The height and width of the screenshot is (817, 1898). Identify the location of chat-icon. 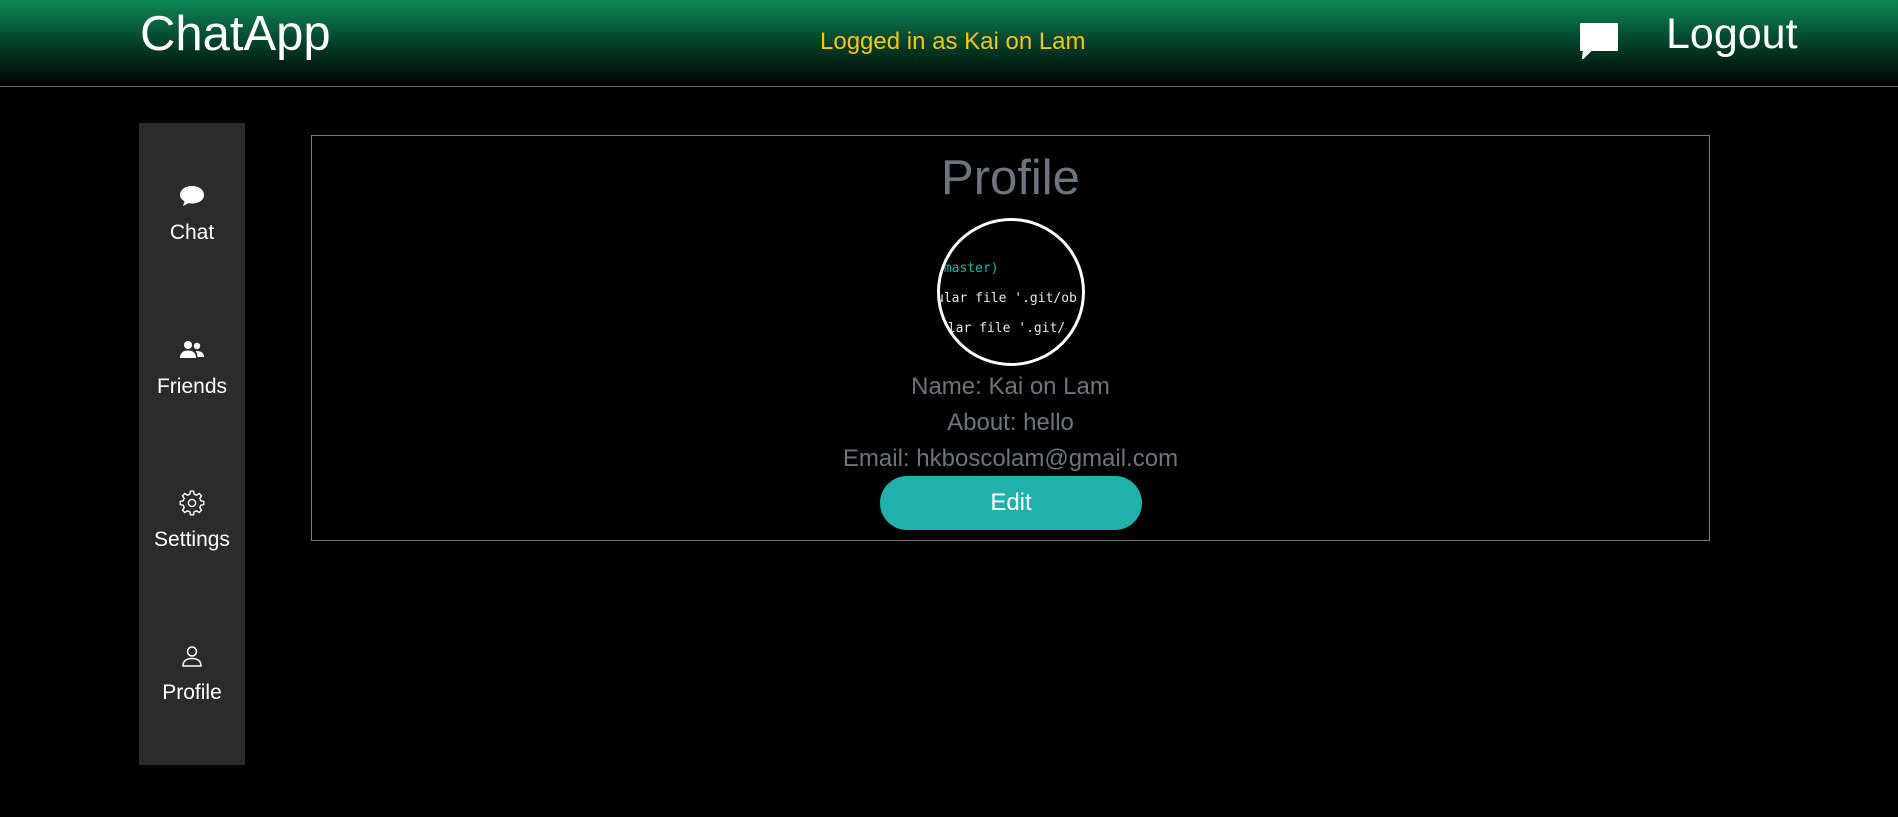
(192, 196).